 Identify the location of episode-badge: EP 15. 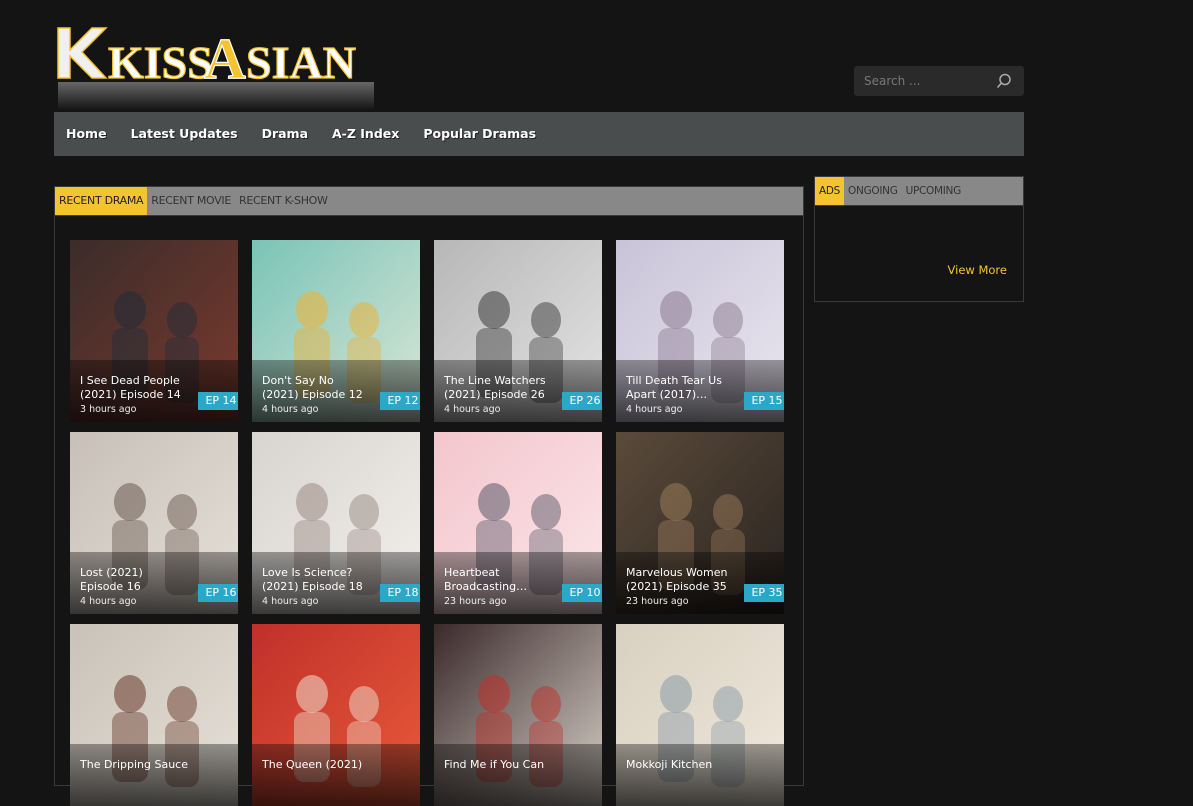
(764, 401).